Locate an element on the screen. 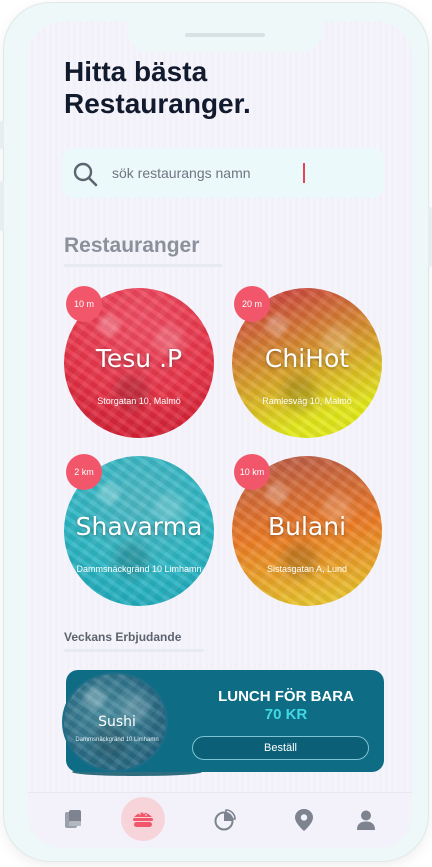 This screenshot has width=432, height=867. distance-badge: 2 km is located at coordinates (84, 472).